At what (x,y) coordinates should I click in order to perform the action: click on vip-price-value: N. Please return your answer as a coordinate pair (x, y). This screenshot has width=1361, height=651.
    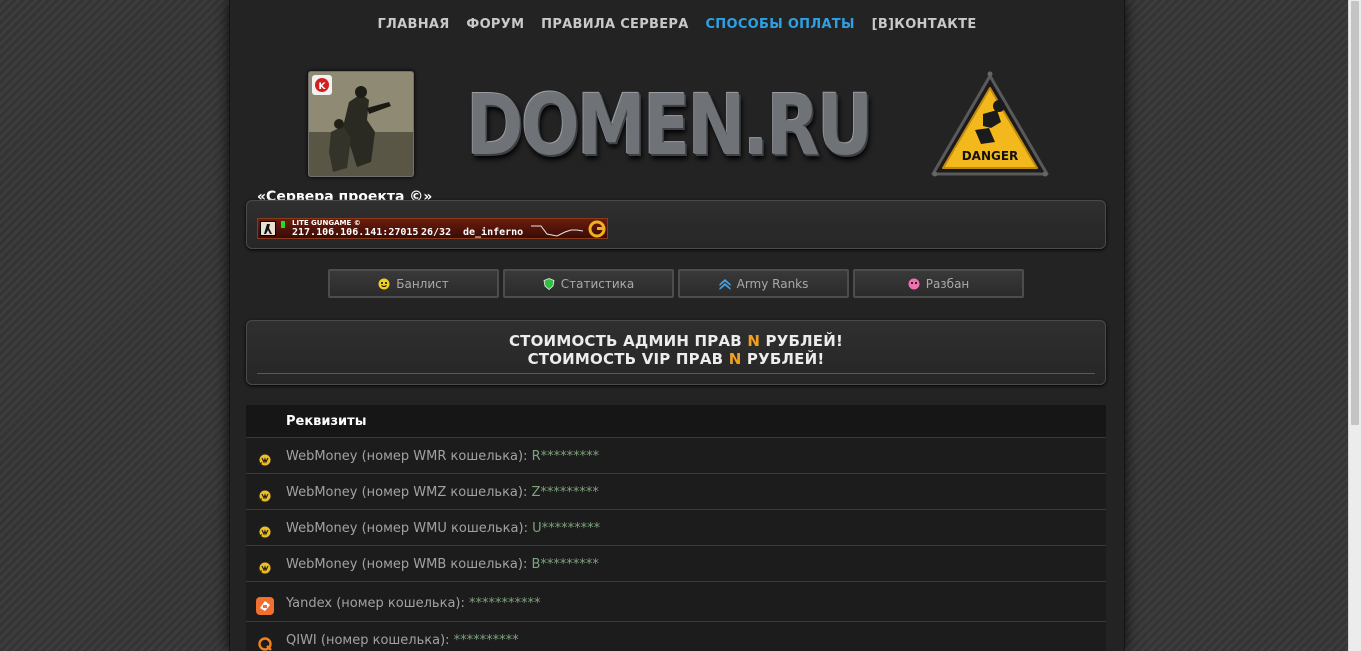
    Looking at the image, I should click on (735, 359).